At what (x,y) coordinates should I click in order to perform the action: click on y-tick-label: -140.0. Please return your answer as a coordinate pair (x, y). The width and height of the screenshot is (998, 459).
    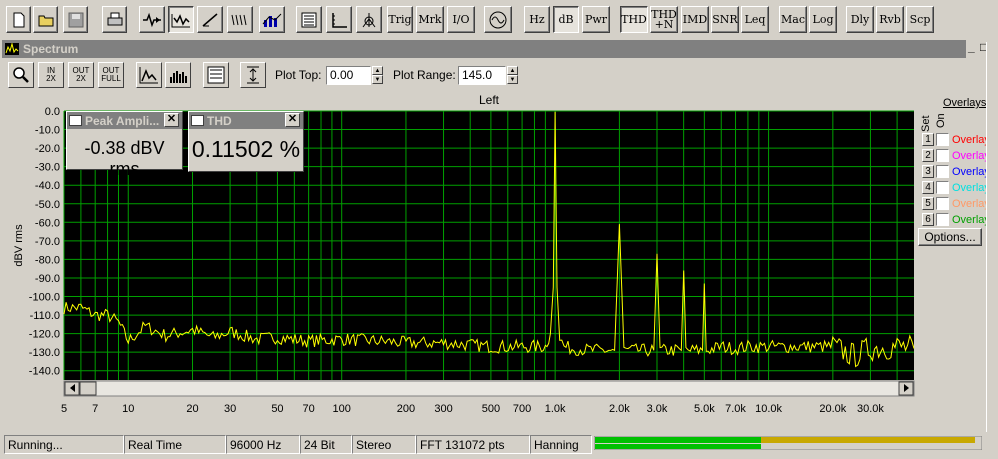
    Looking at the image, I should click on (44, 372).